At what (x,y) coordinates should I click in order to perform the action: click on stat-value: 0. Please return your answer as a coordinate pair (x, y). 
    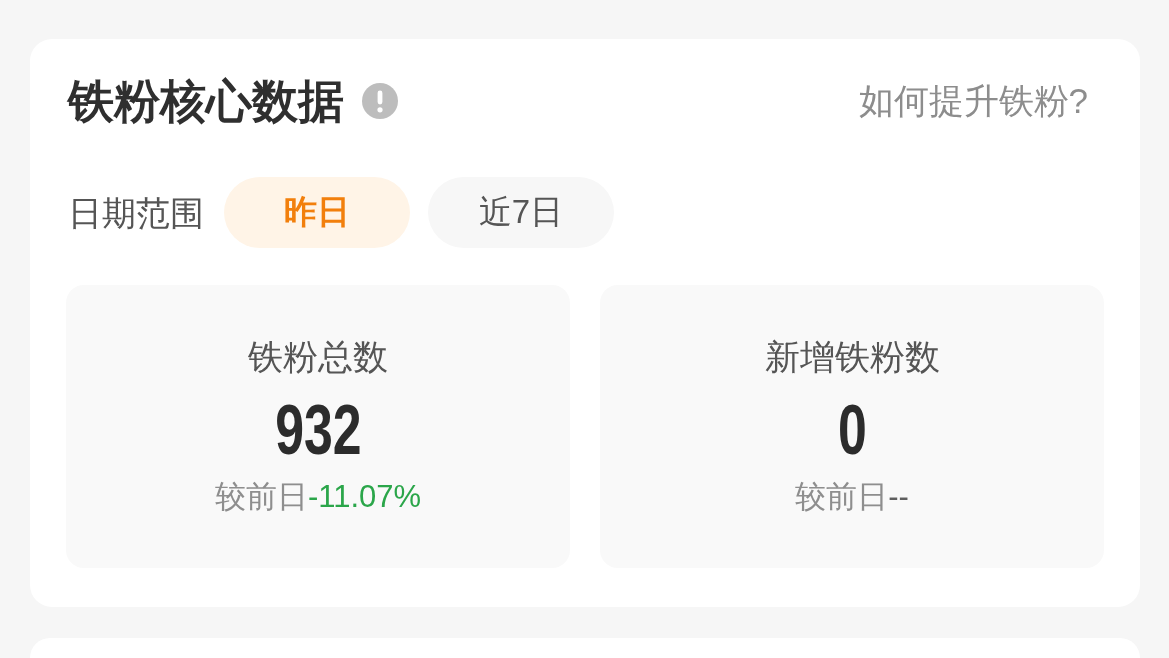
    Looking at the image, I should click on (852, 430).